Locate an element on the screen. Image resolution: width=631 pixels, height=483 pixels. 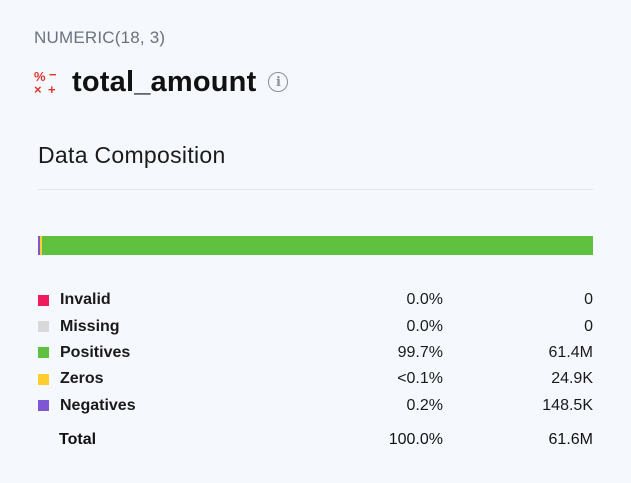
legend-percent: 0.2% is located at coordinates (424, 405).